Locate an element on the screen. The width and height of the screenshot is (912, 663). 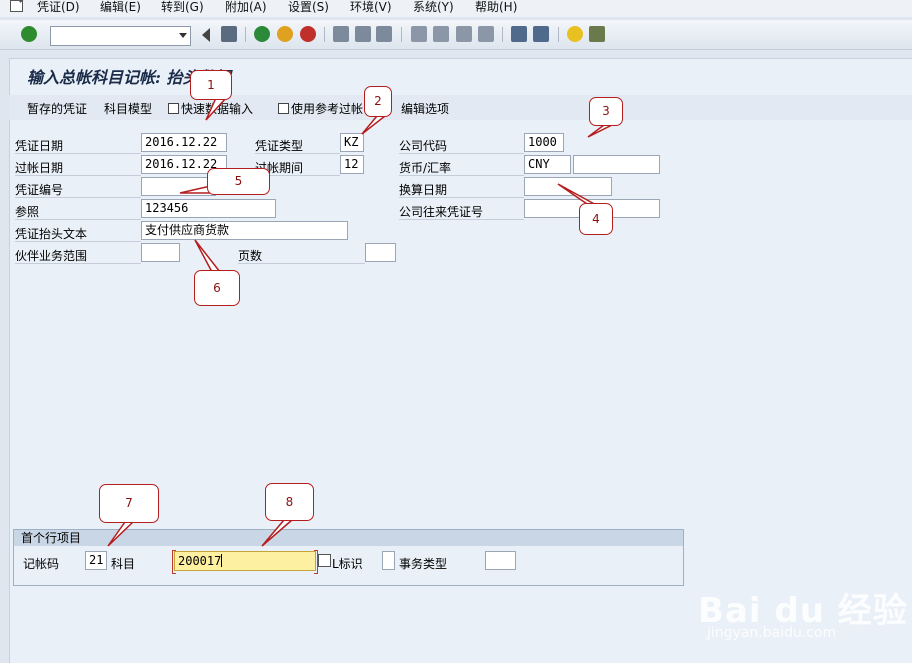
callout-5: 5 is located at coordinates (238, 181).